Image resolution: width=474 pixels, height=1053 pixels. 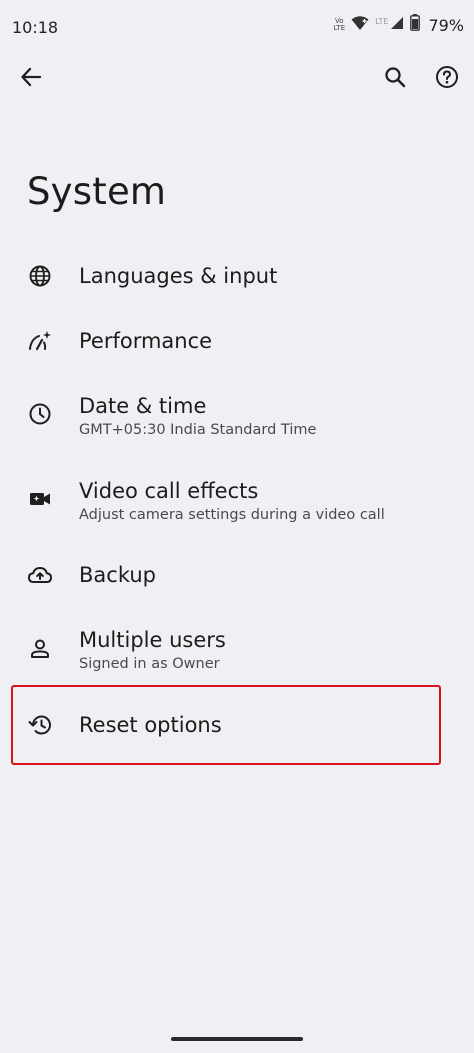 What do you see at coordinates (446, 25) in the screenshot?
I see `battery-percent: 79%` at bounding box center [446, 25].